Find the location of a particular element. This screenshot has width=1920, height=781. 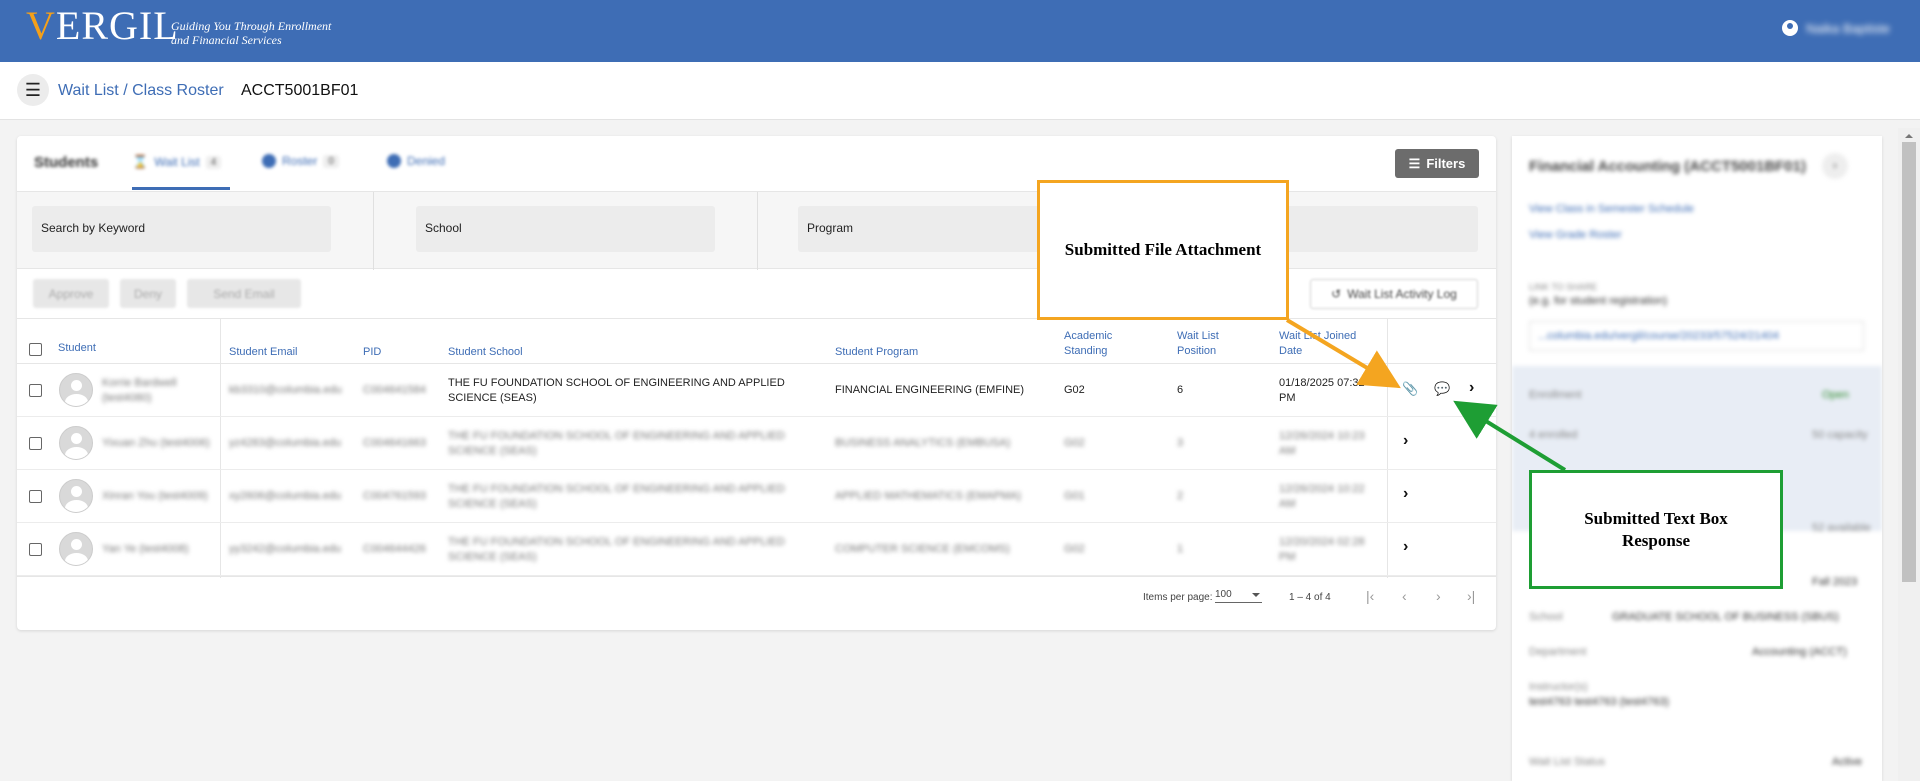

col-academic-standing: Academic Standing is located at coordinates (1088, 344).